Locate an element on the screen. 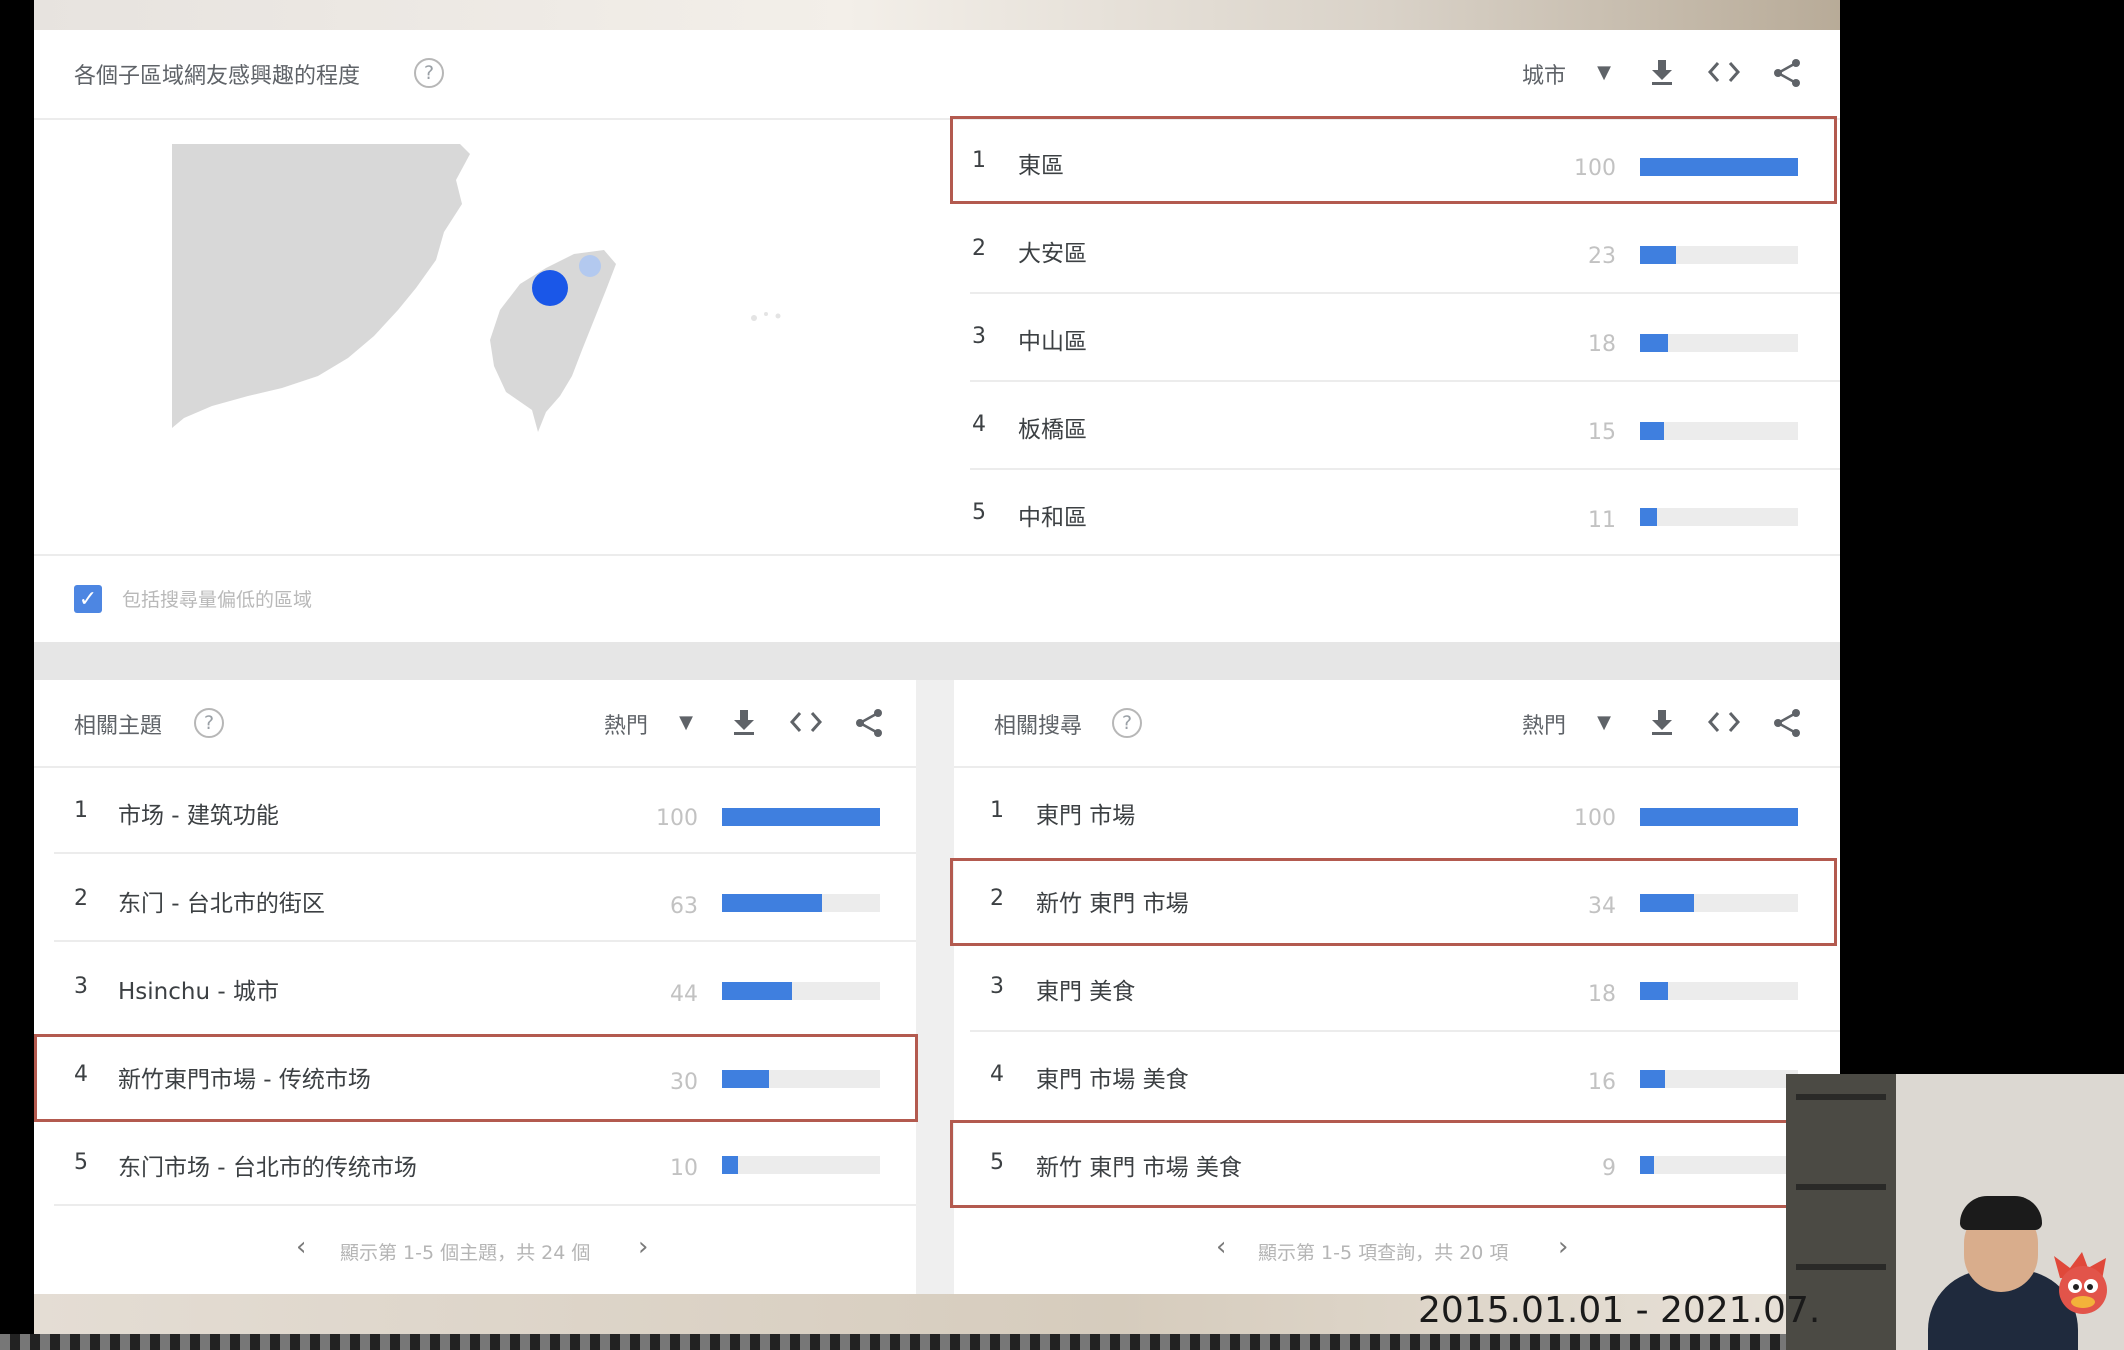 The image size is (2124, 1350). topic-name: 东门市场 - 台北市的传统市场 is located at coordinates (267, 1165).